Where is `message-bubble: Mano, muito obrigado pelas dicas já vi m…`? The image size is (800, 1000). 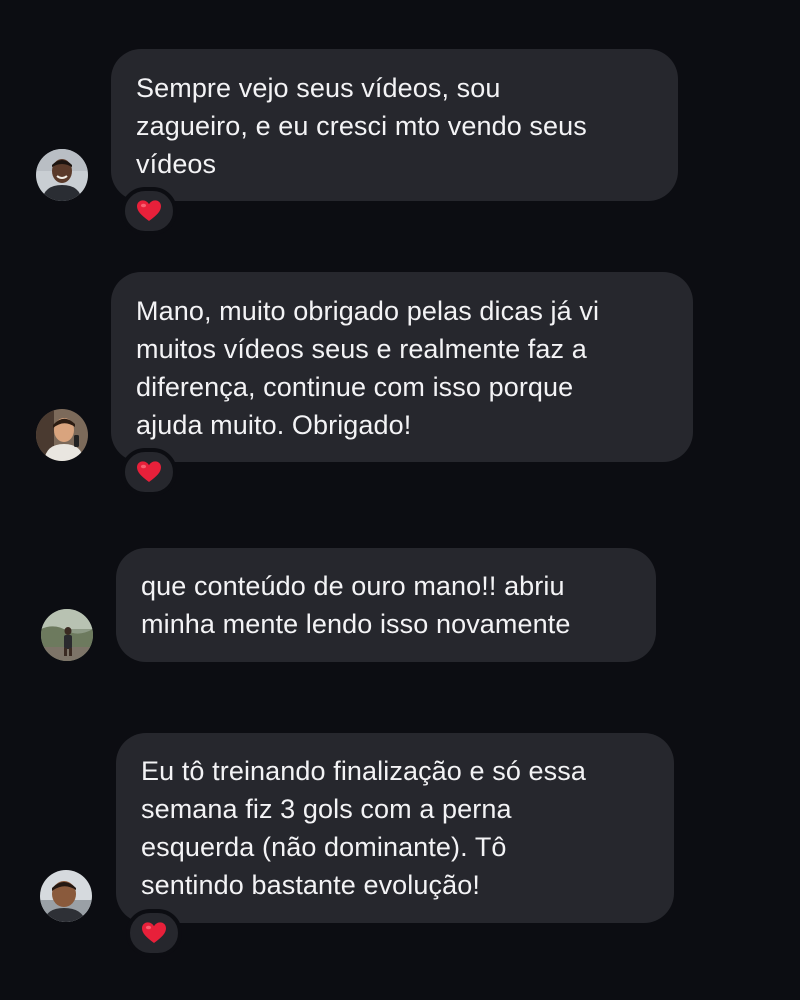
message-bubble: Mano, muito obrigado pelas dicas já vi m… is located at coordinates (402, 367).